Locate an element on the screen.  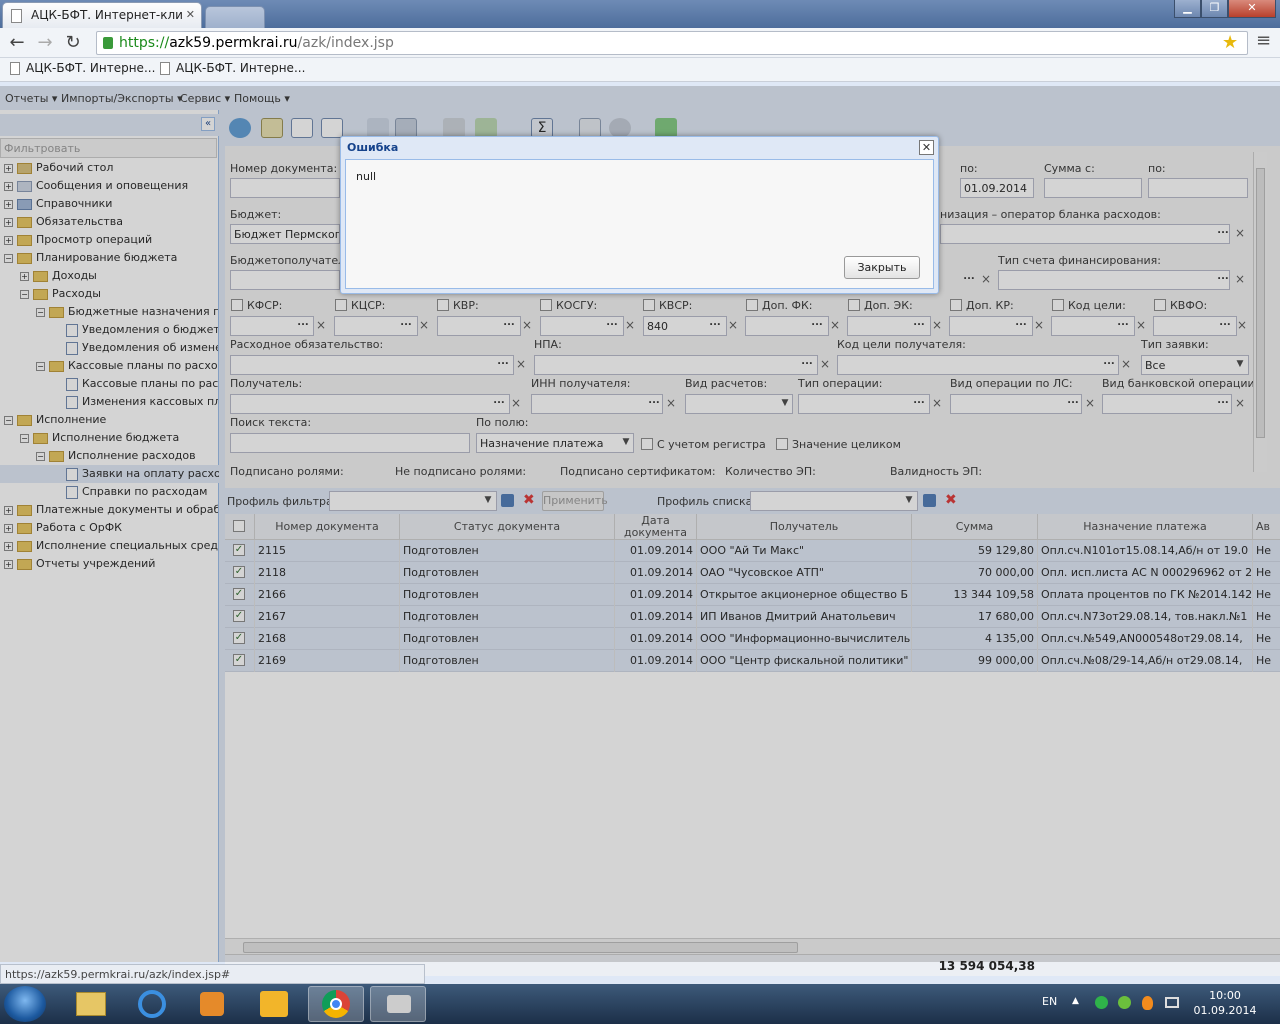
browser-tab: АЦК-БФТ. Интернет-кли ✕ is located at coordinates (102, 15).